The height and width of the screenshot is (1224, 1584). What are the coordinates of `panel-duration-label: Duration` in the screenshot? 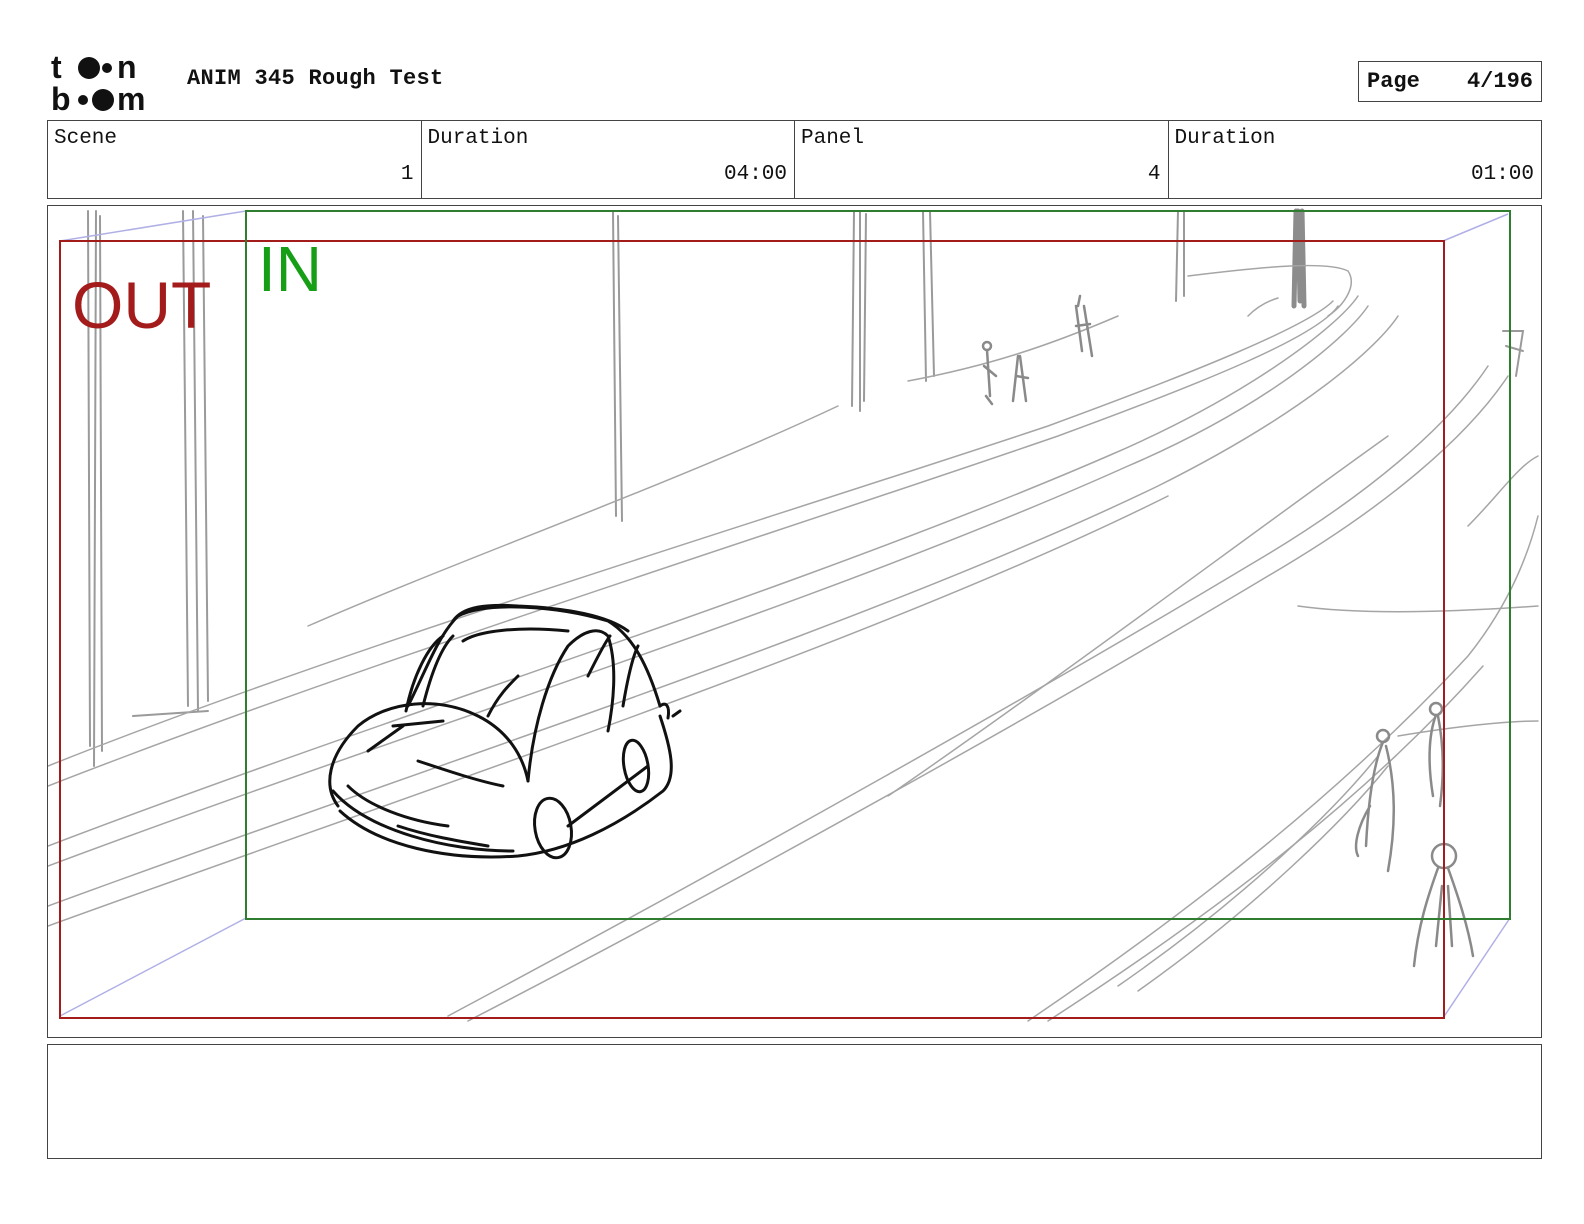 It's located at (1225, 138).